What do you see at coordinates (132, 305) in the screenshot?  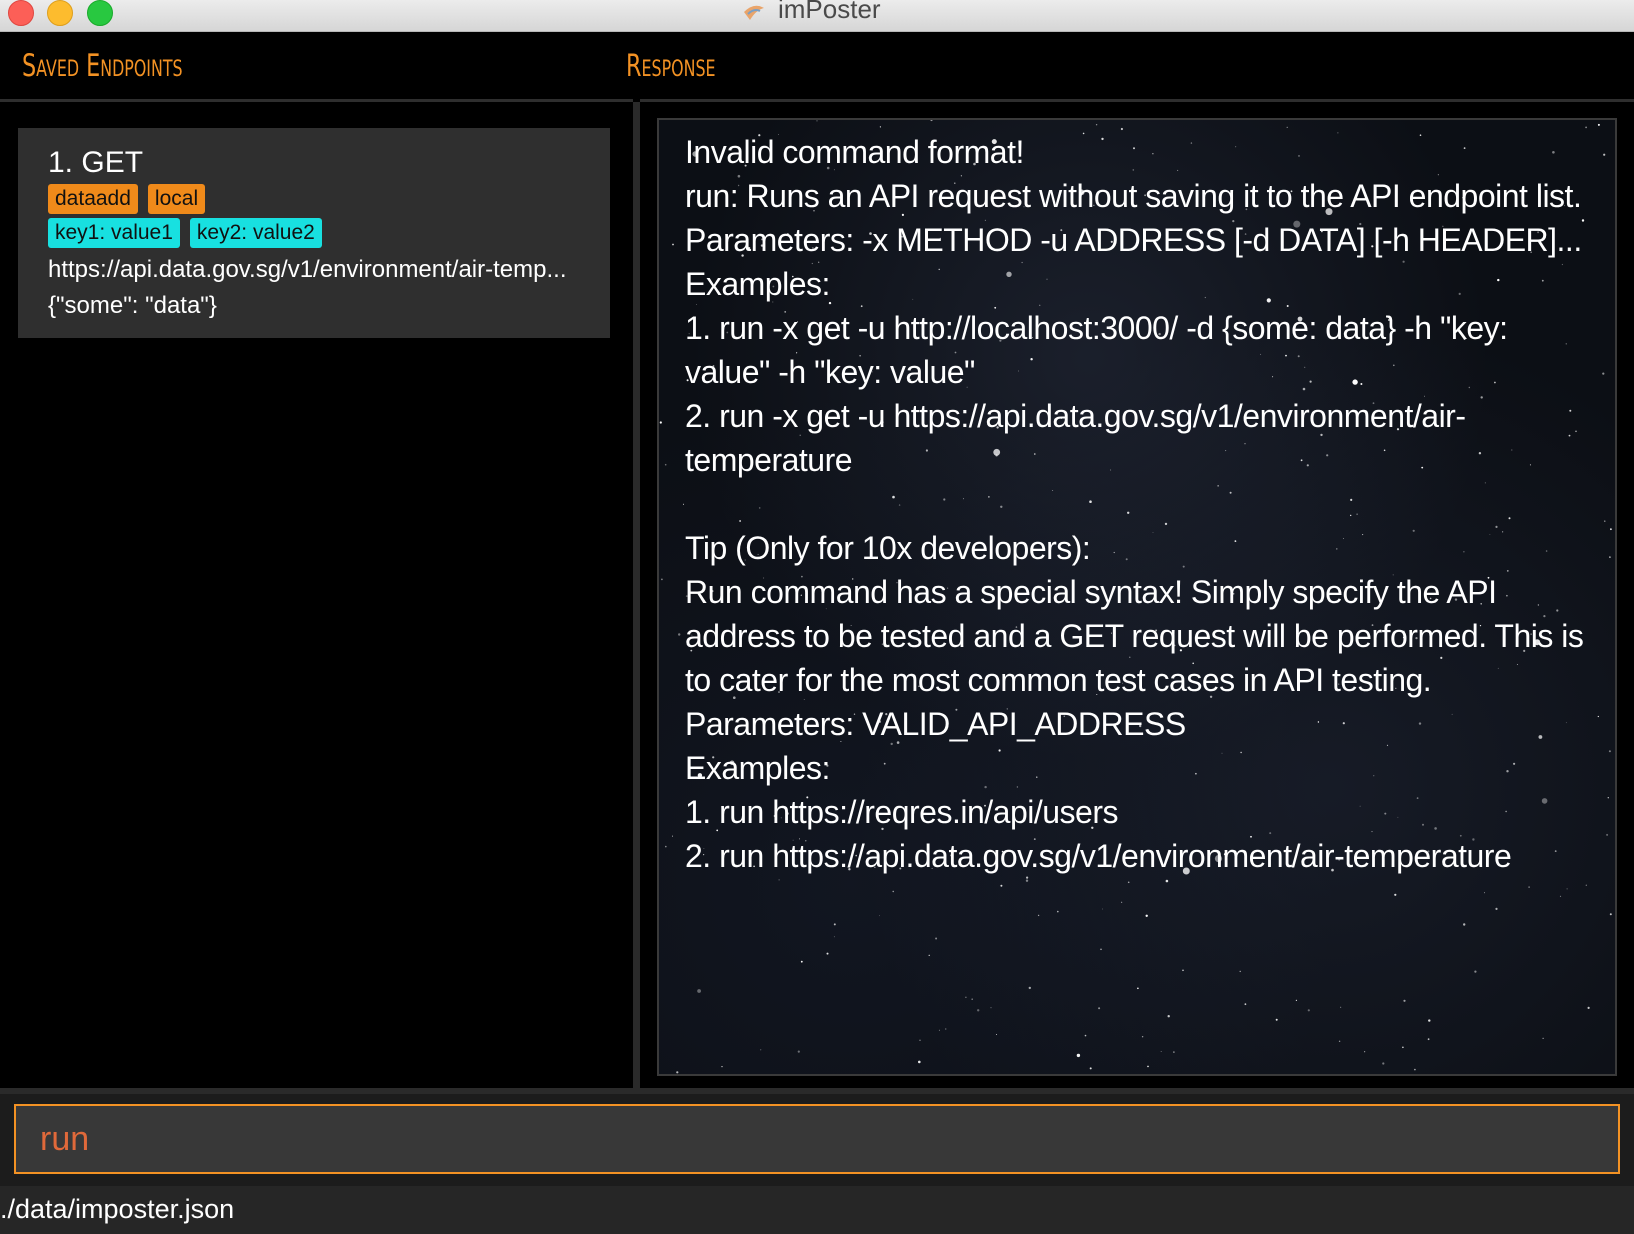 I see `endpoint-data: {"some": "data"}` at bounding box center [132, 305].